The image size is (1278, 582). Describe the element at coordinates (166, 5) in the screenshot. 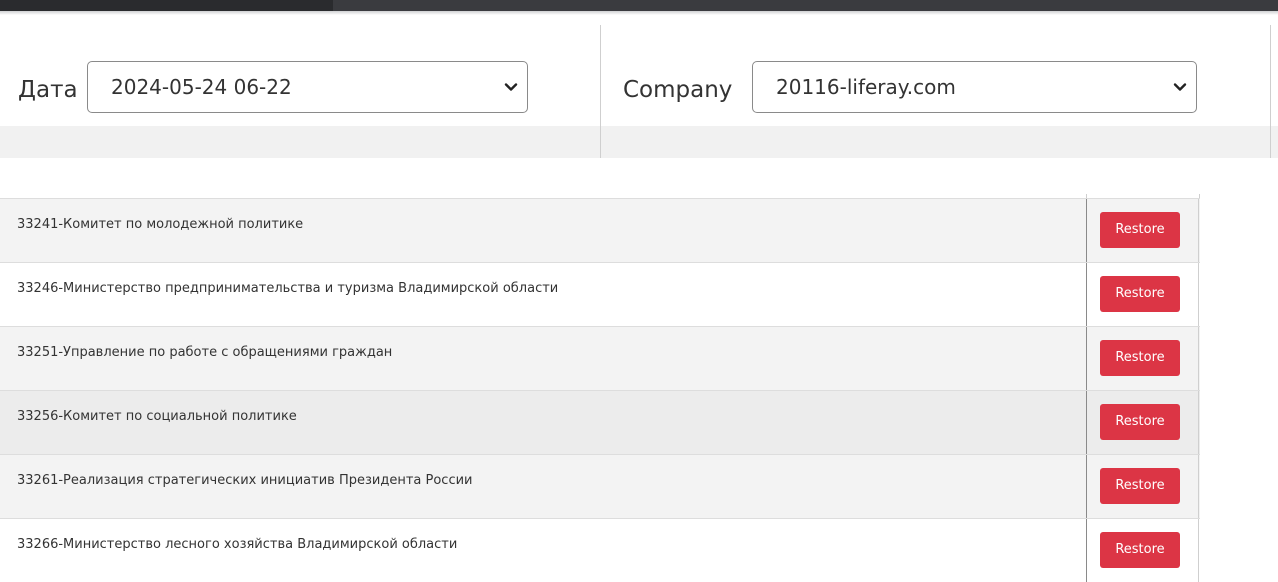

I see `top-navigation-active-tab` at that location.